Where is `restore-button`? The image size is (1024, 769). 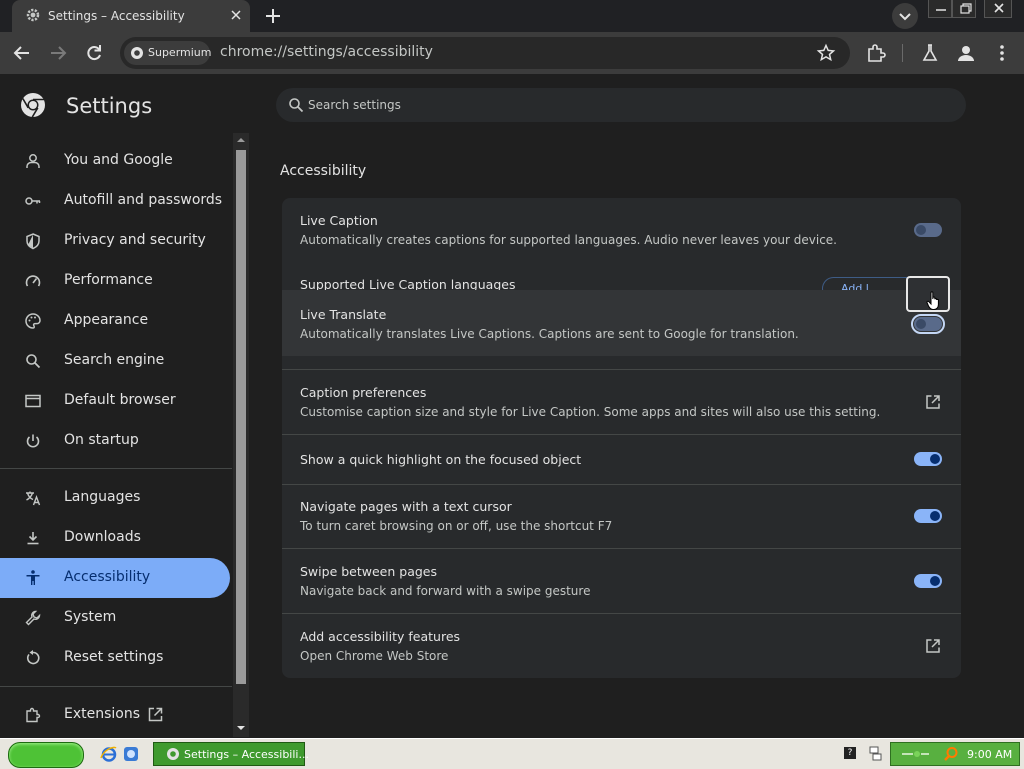 restore-button is located at coordinates (964, 9).